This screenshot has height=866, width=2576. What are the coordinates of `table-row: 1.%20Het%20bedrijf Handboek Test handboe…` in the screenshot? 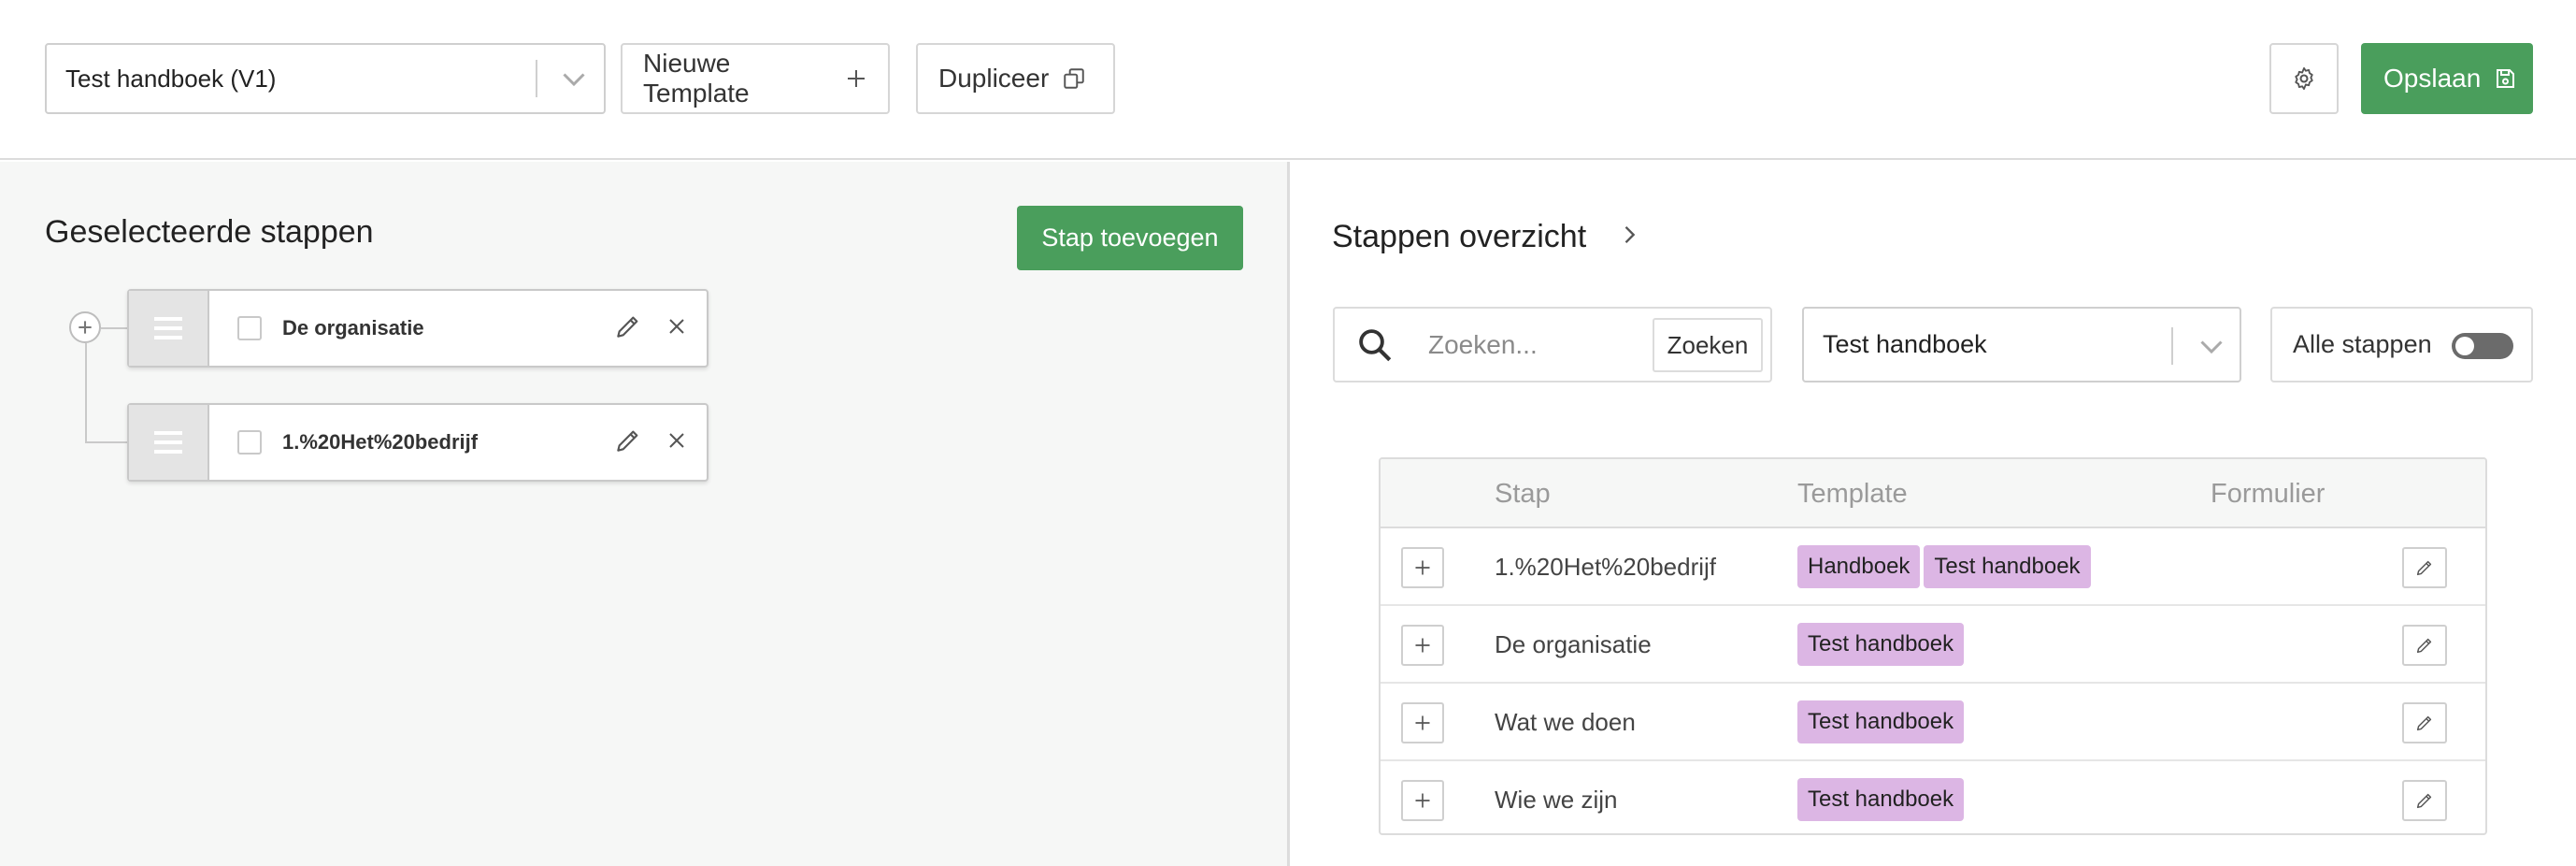 It's located at (1933, 567).